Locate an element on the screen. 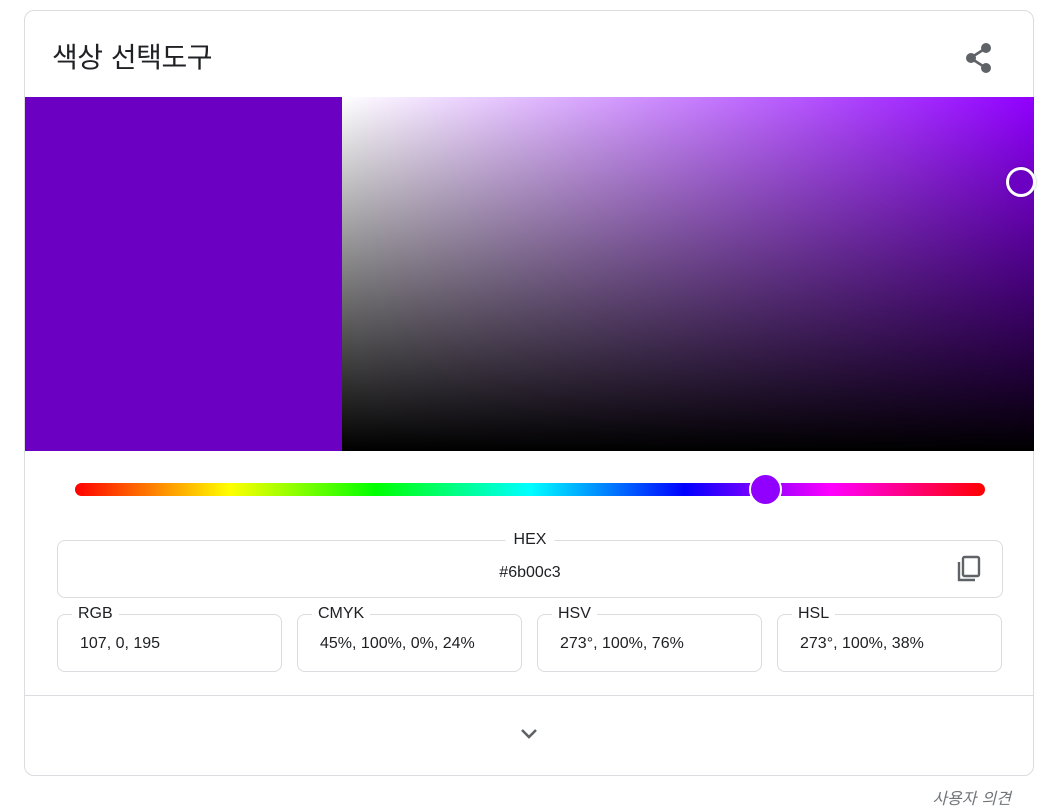 This screenshot has width=1057, height=811. hsv-input is located at coordinates (657, 644).